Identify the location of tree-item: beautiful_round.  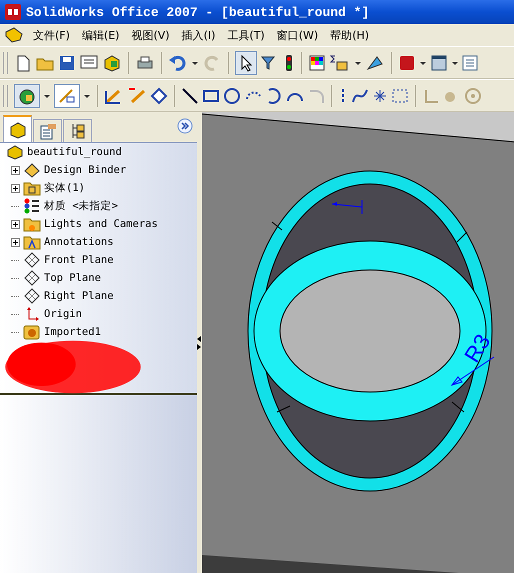
(74, 152).